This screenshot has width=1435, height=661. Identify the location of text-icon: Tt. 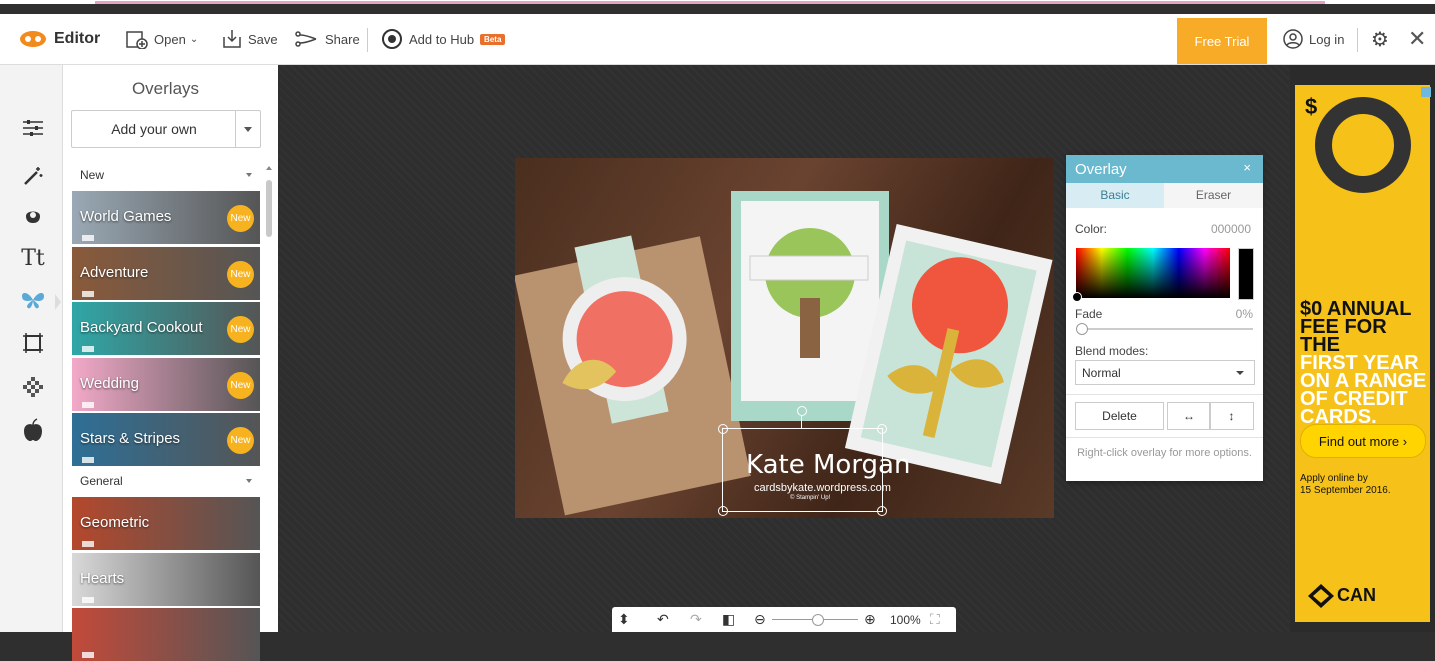
(33, 258).